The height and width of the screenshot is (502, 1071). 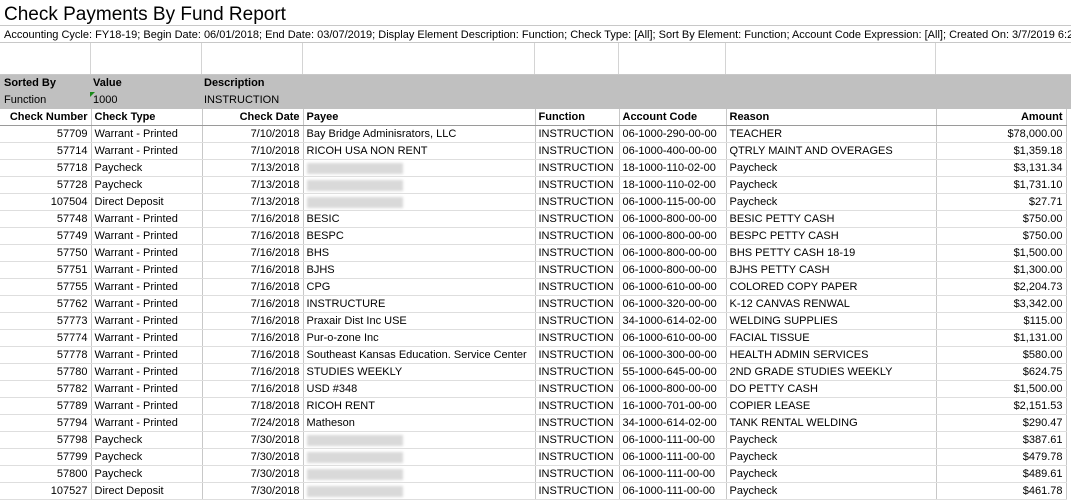 What do you see at coordinates (46, 168) in the screenshot?
I see `check-number-cell: 57718` at bounding box center [46, 168].